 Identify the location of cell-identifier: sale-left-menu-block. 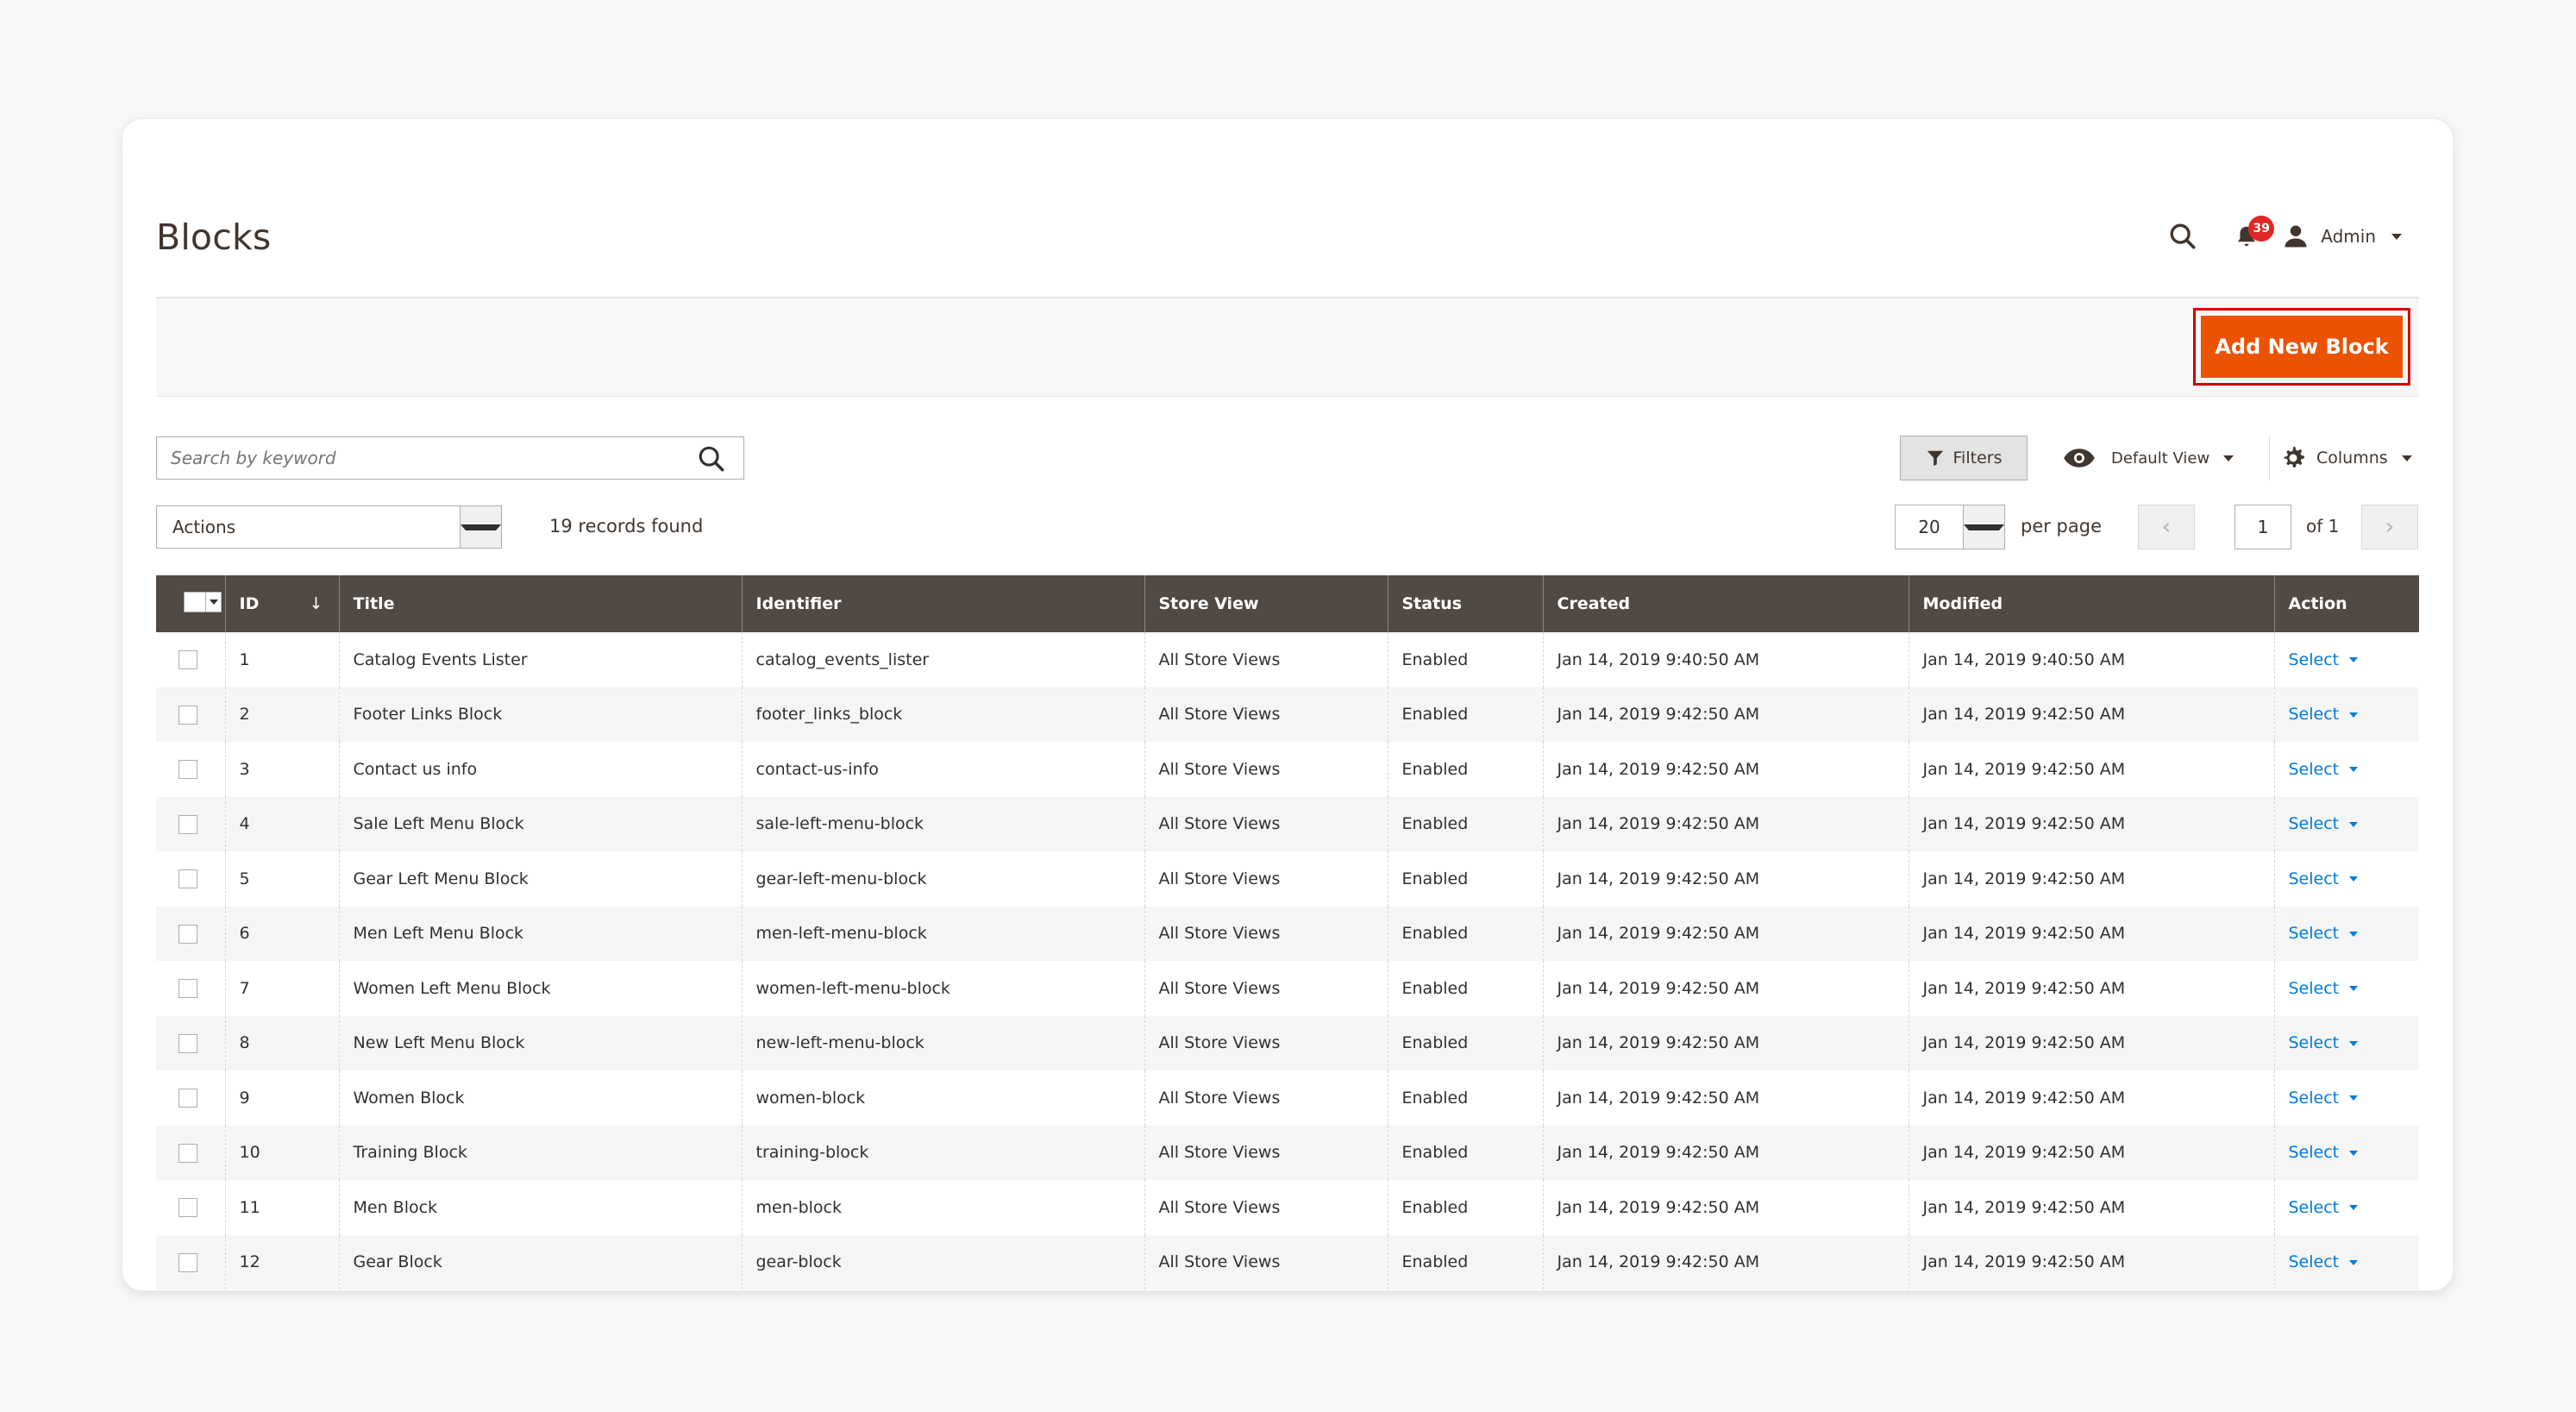
(942, 823).